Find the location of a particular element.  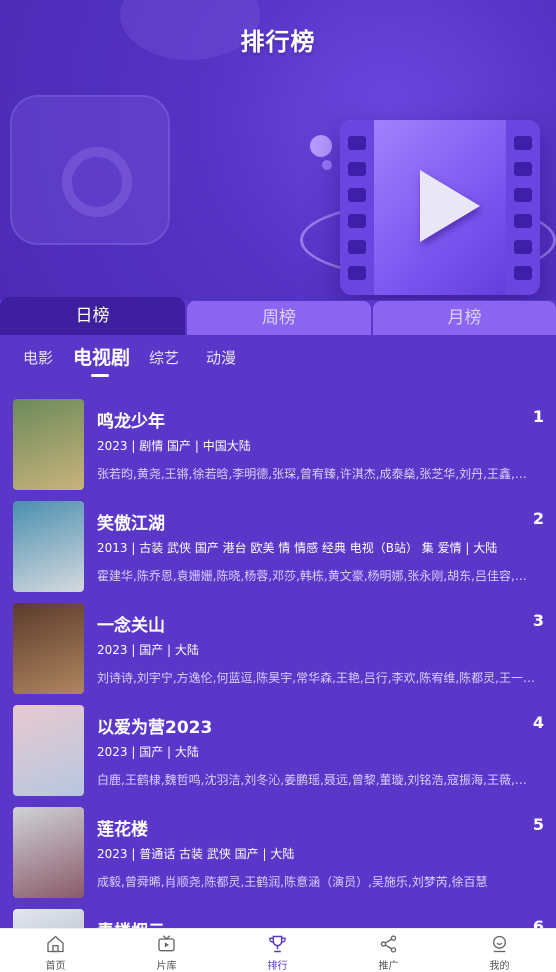

camera-decor-icon is located at coordinates (90, 170).